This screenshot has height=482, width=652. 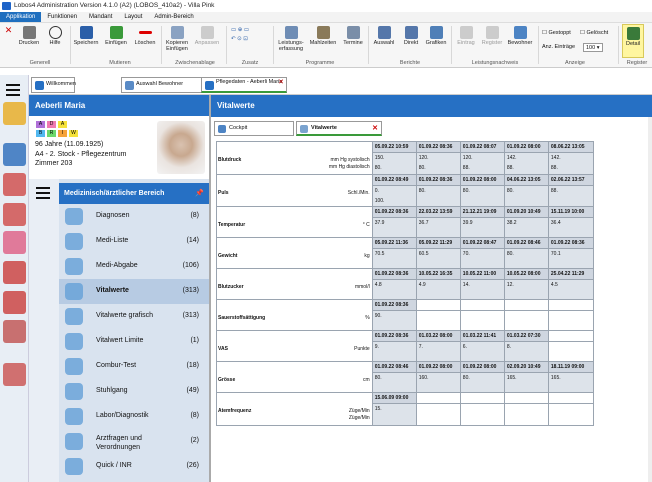 What do you see at coordinates (134, 441) in the screenshot?
I see `nav-item-arztfragen: Arztfragen und Verordnungen (2)` at bounding box center [134, 441].